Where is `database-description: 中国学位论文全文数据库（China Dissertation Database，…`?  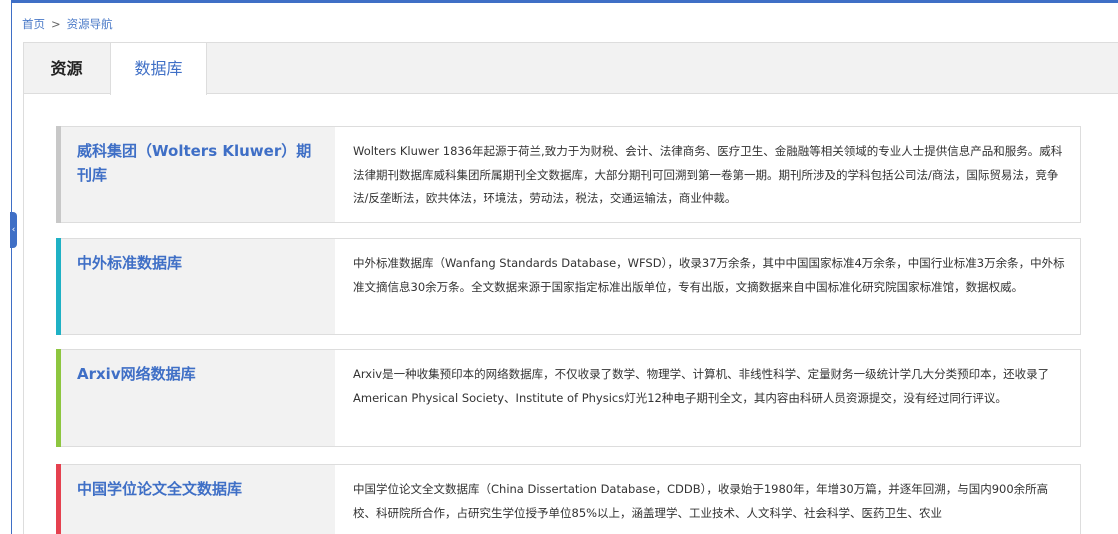 database-description: 中国学位论文全文数据库（China Dissertation Database，… is located at coordinates (701, 501).